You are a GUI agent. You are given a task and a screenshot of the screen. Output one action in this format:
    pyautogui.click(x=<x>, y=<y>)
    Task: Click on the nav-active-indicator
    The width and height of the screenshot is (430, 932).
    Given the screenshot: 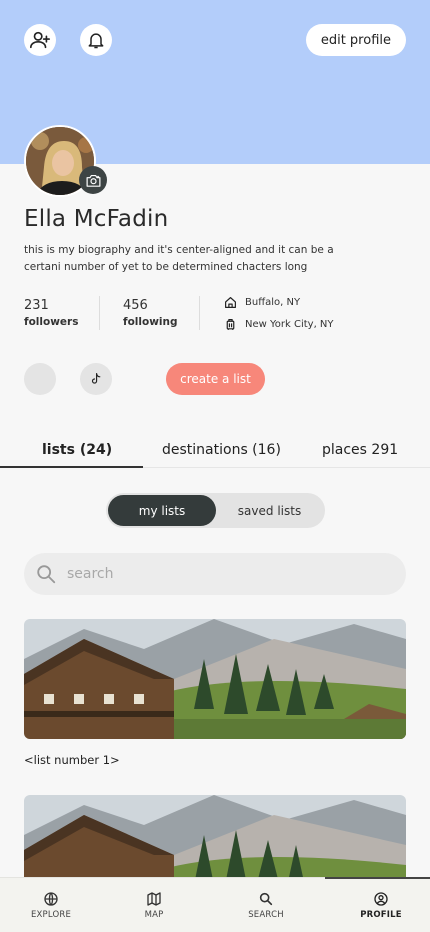 What is the action you would take?
    pyautogui.click(x=377, y=878)
    